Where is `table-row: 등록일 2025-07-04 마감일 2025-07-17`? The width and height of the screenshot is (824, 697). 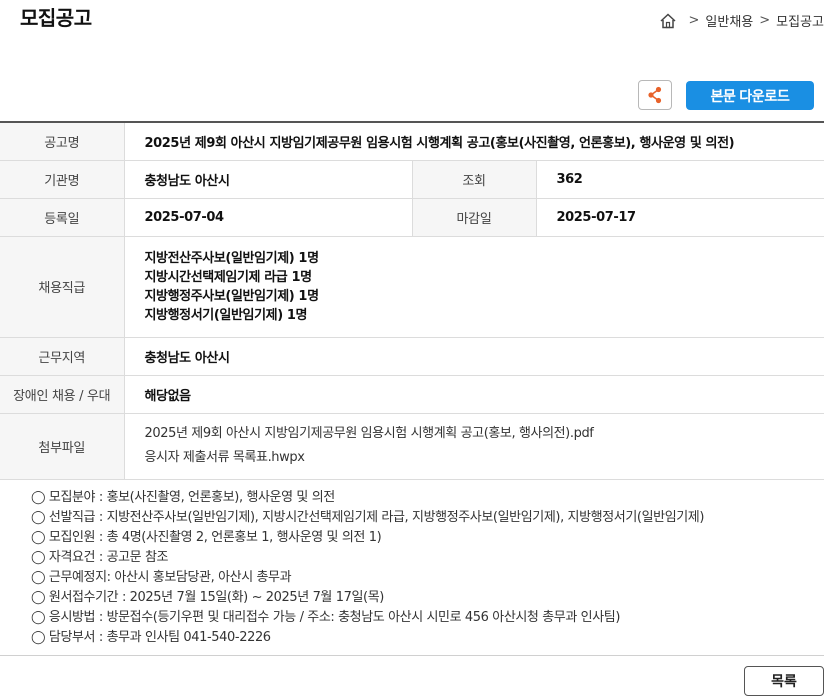 table-row: 등록일 2025-07-04 마감일 2025-07-17 is located at coordinates (412, 217).